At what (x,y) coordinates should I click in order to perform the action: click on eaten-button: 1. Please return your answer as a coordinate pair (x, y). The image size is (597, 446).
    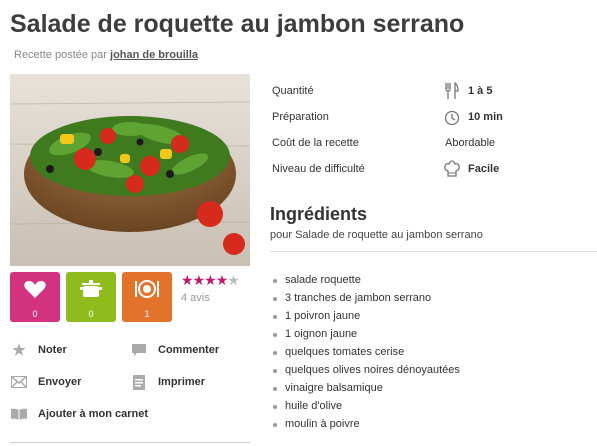
    Looking at the image, I should click on (147, 297).